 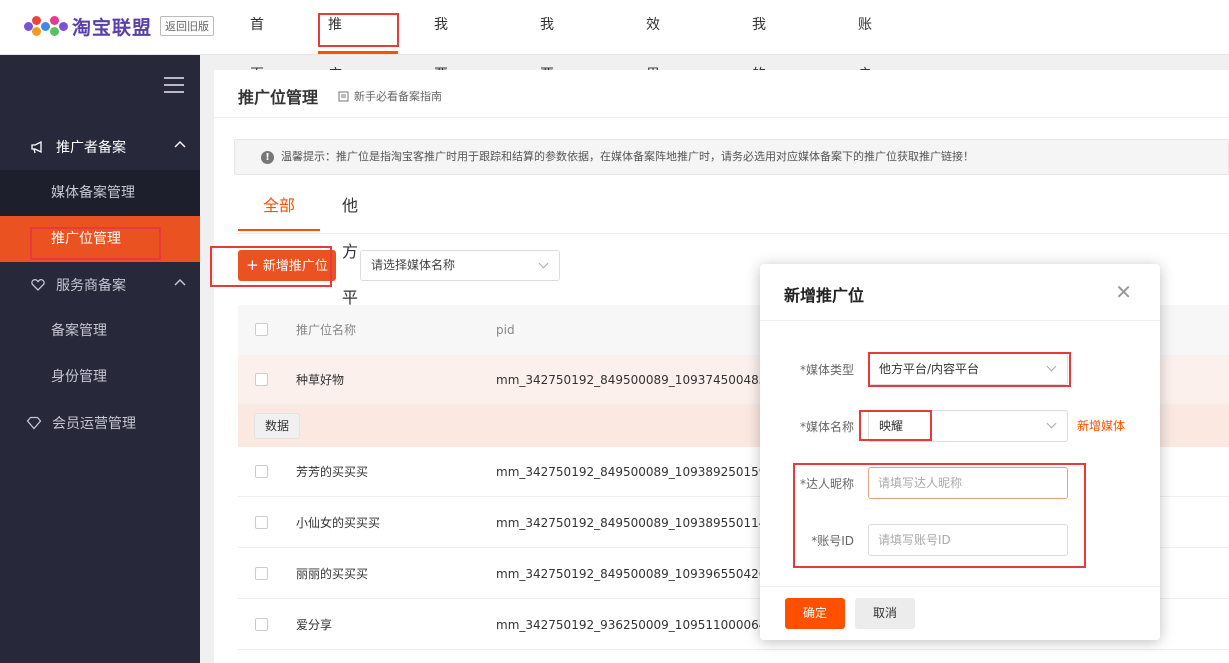 I want to click on select-all-checkbox, so click(x=261, y=329).